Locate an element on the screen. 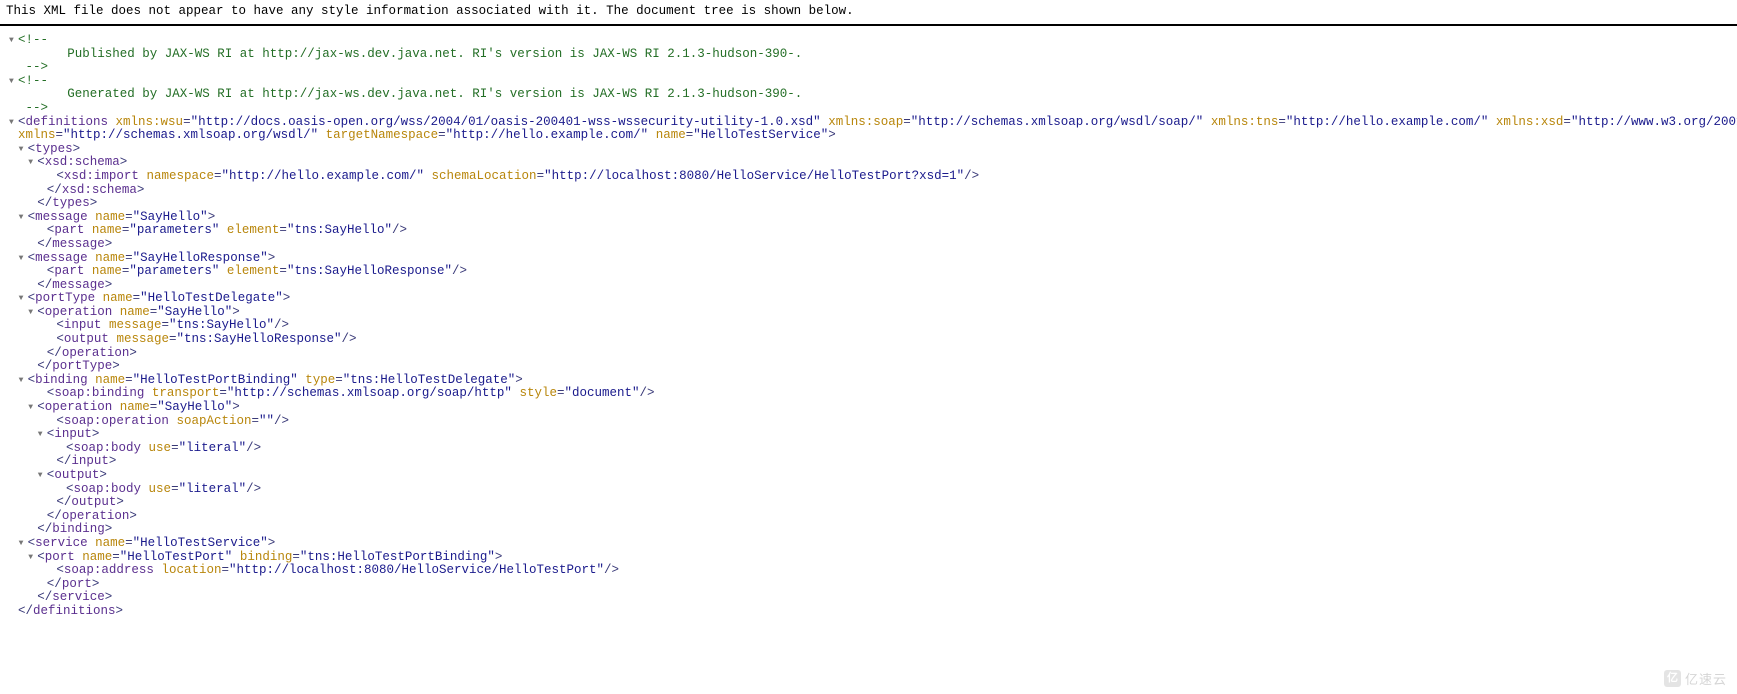 Image resolution: width=1737 pixels, height=694 pixels. xml-token-attval: "literal" is located at coordinates (212, 447).